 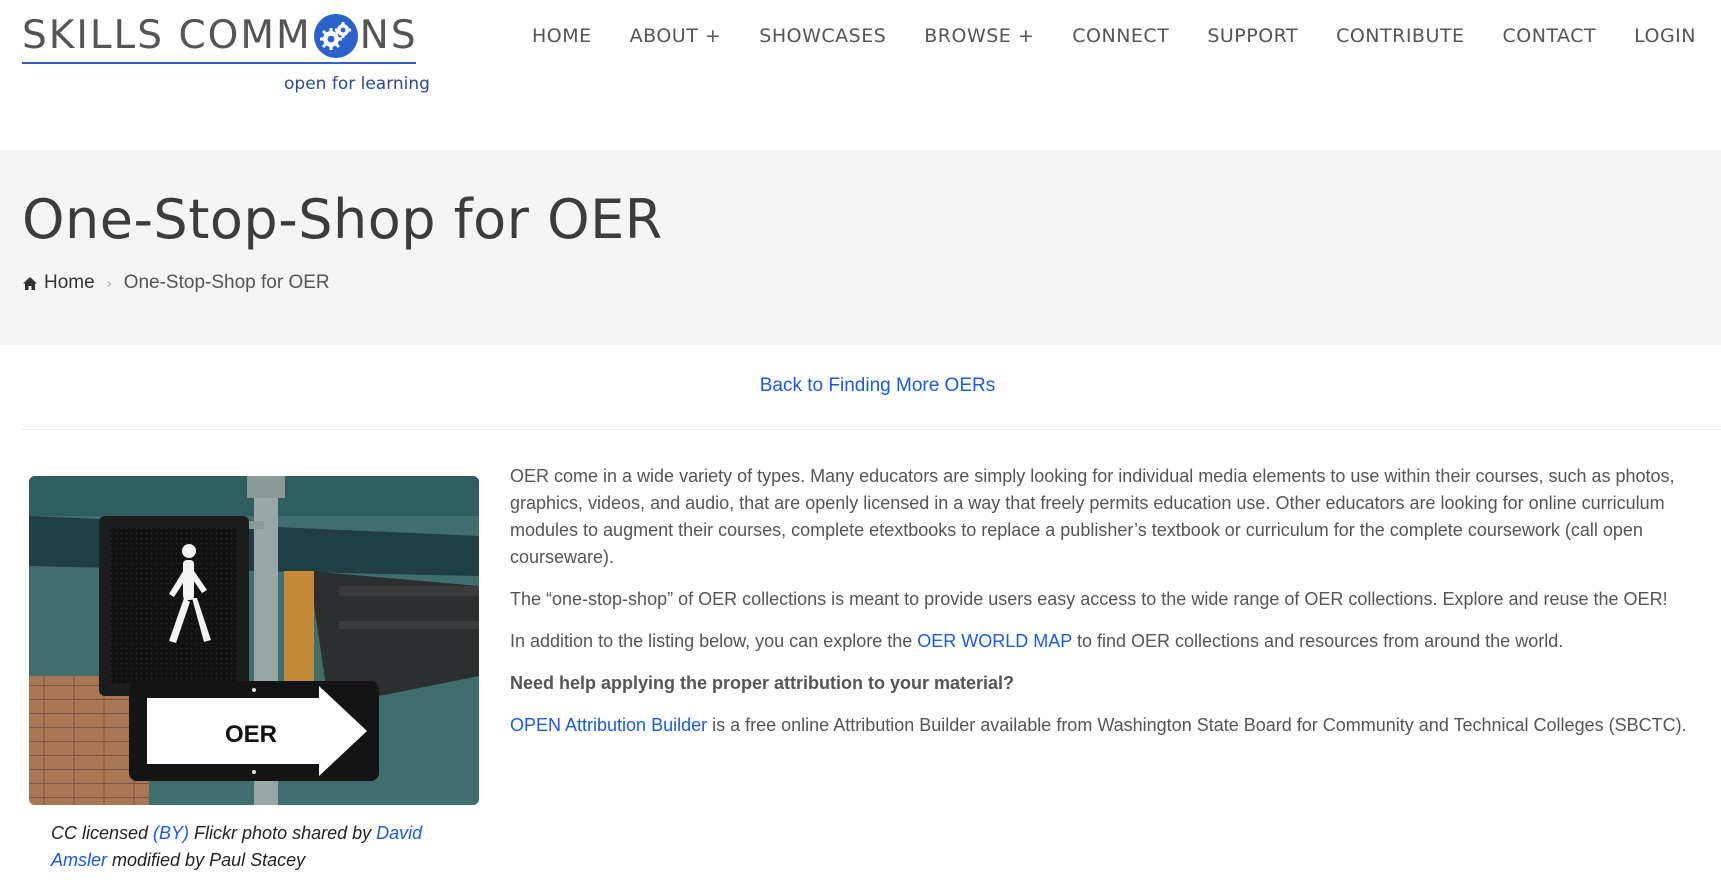 I want to click on oer-sign-text: OER, so click(x=251, y=734).